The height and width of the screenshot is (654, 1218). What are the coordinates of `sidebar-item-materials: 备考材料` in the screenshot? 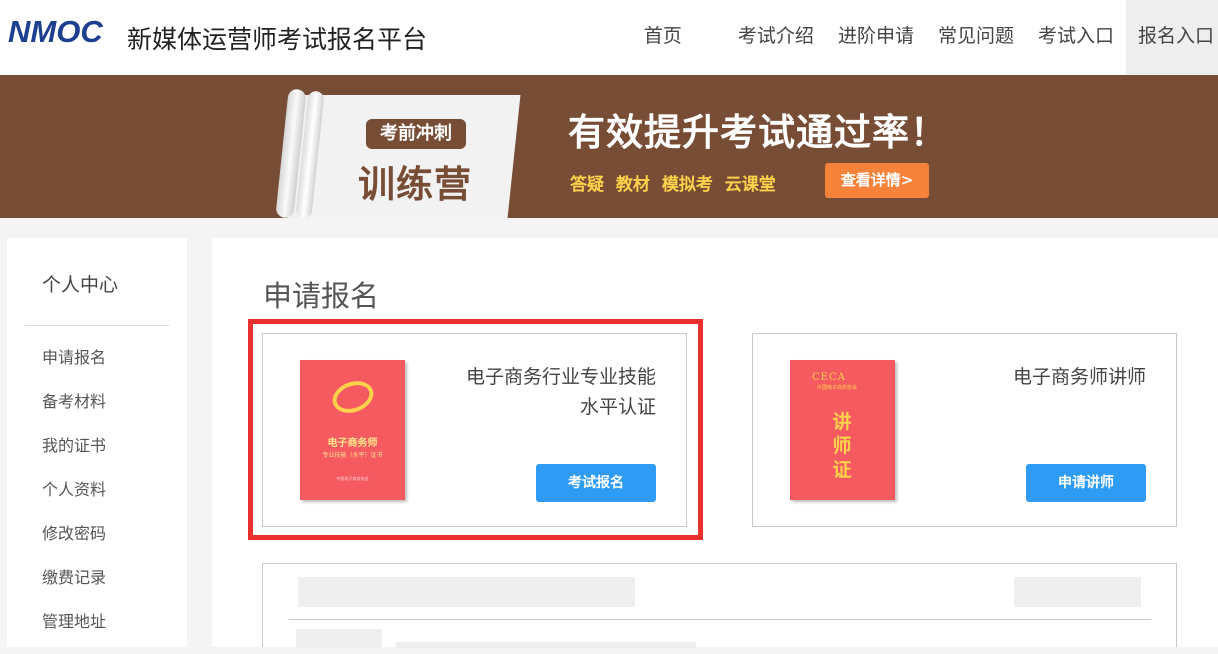 It's located at (74, 412).